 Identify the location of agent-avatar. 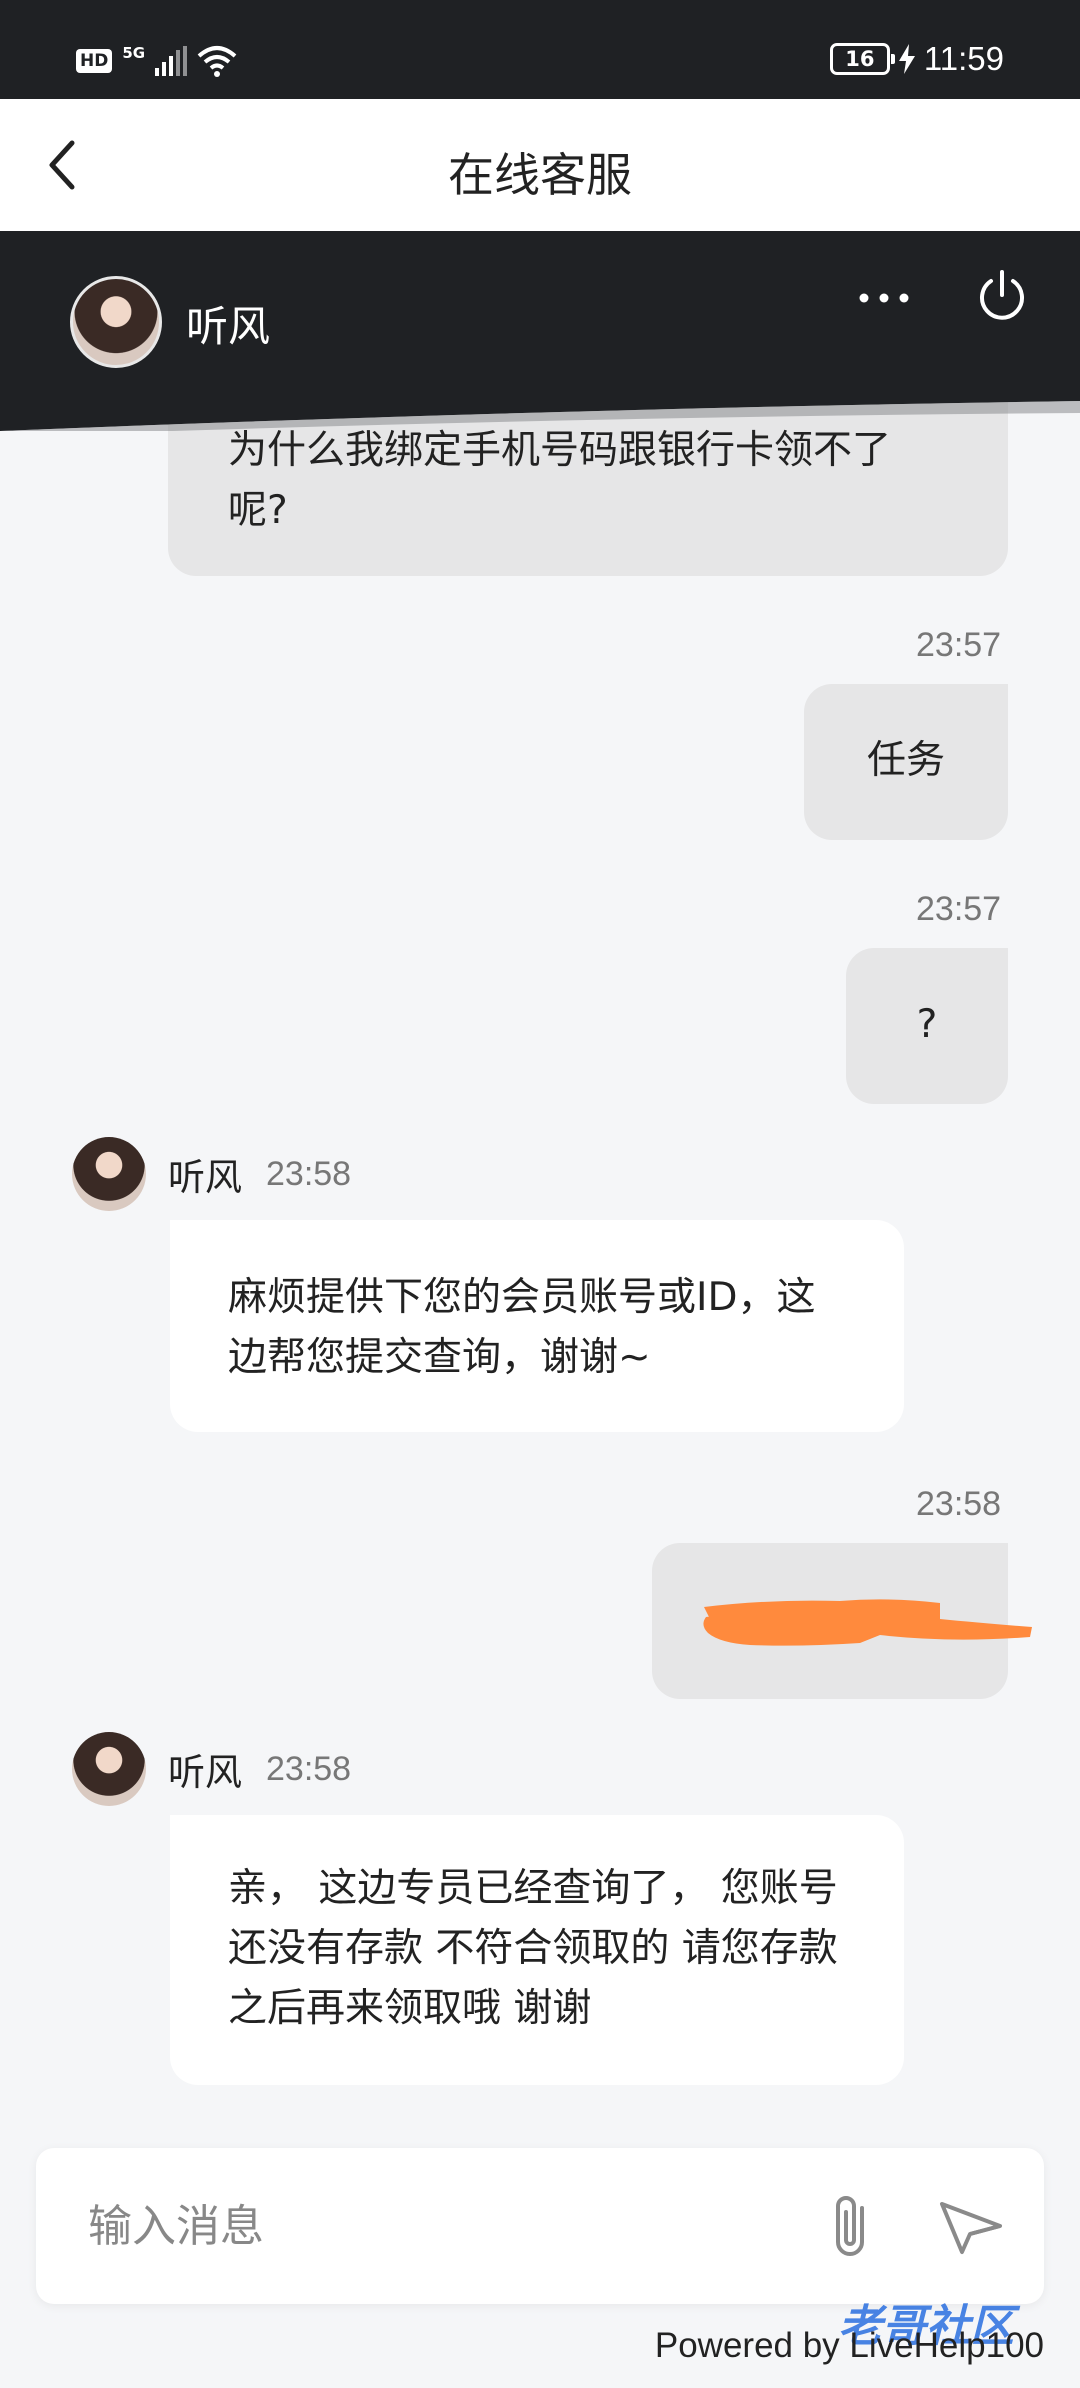
(116, 322).